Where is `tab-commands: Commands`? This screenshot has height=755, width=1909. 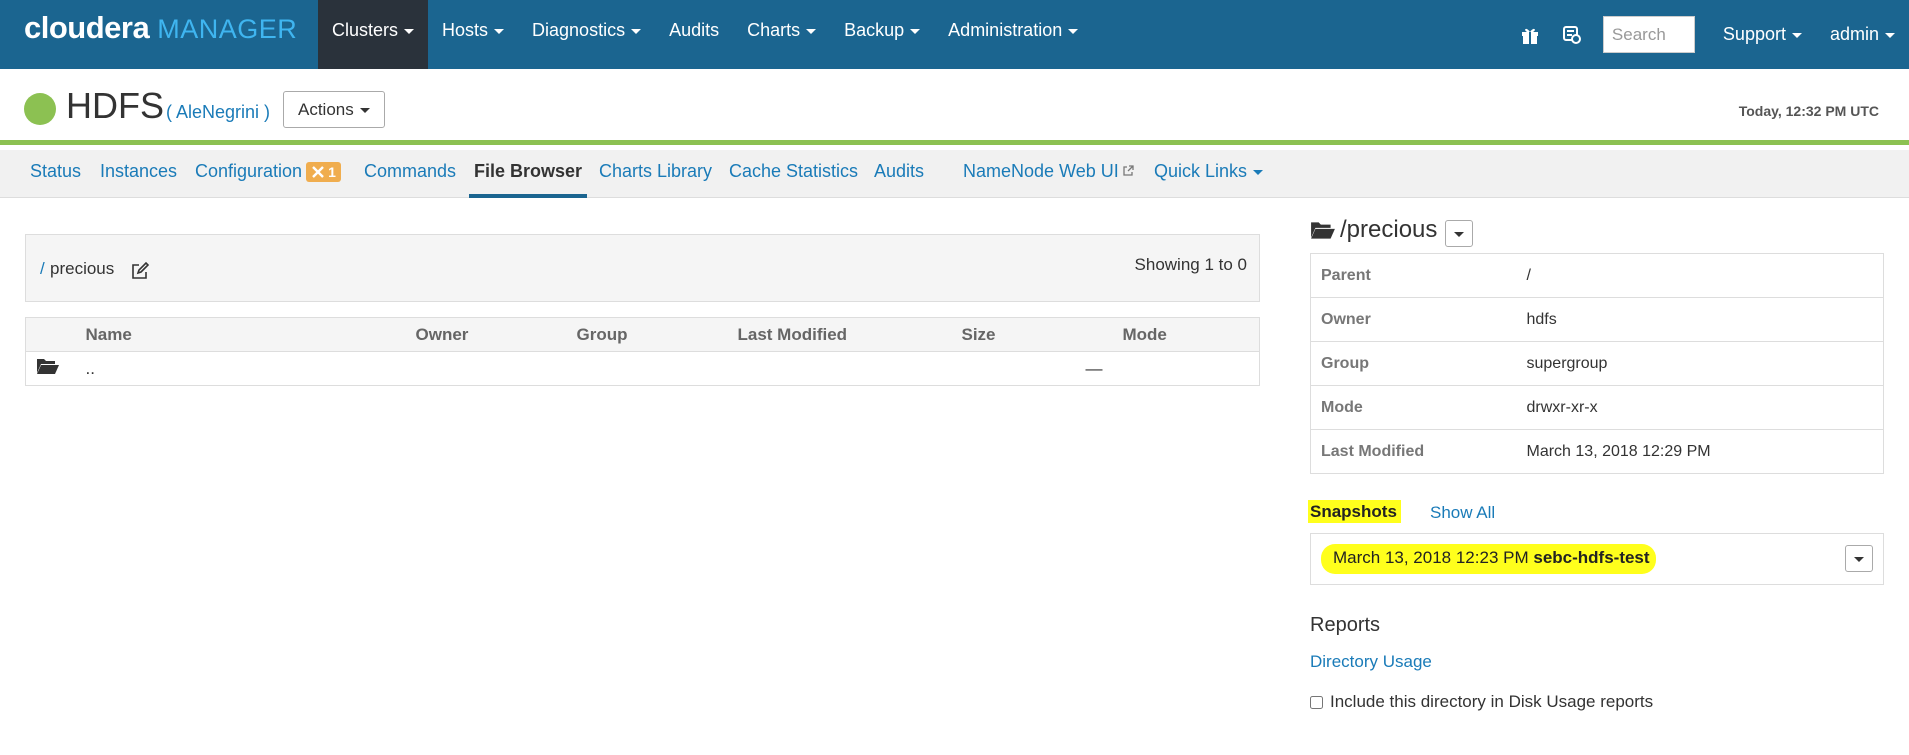
tab-commands: Commands is located at coordinates (410, 174).